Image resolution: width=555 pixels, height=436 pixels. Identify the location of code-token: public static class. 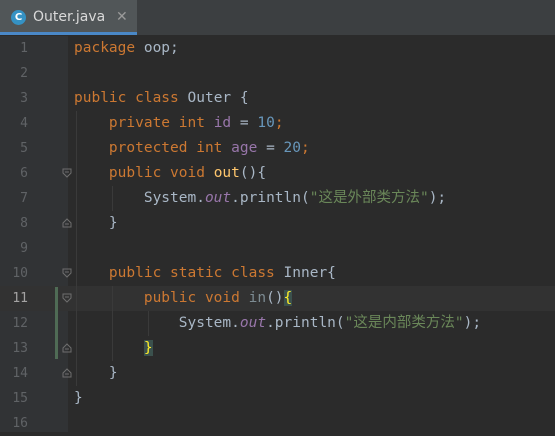
(196, 273).